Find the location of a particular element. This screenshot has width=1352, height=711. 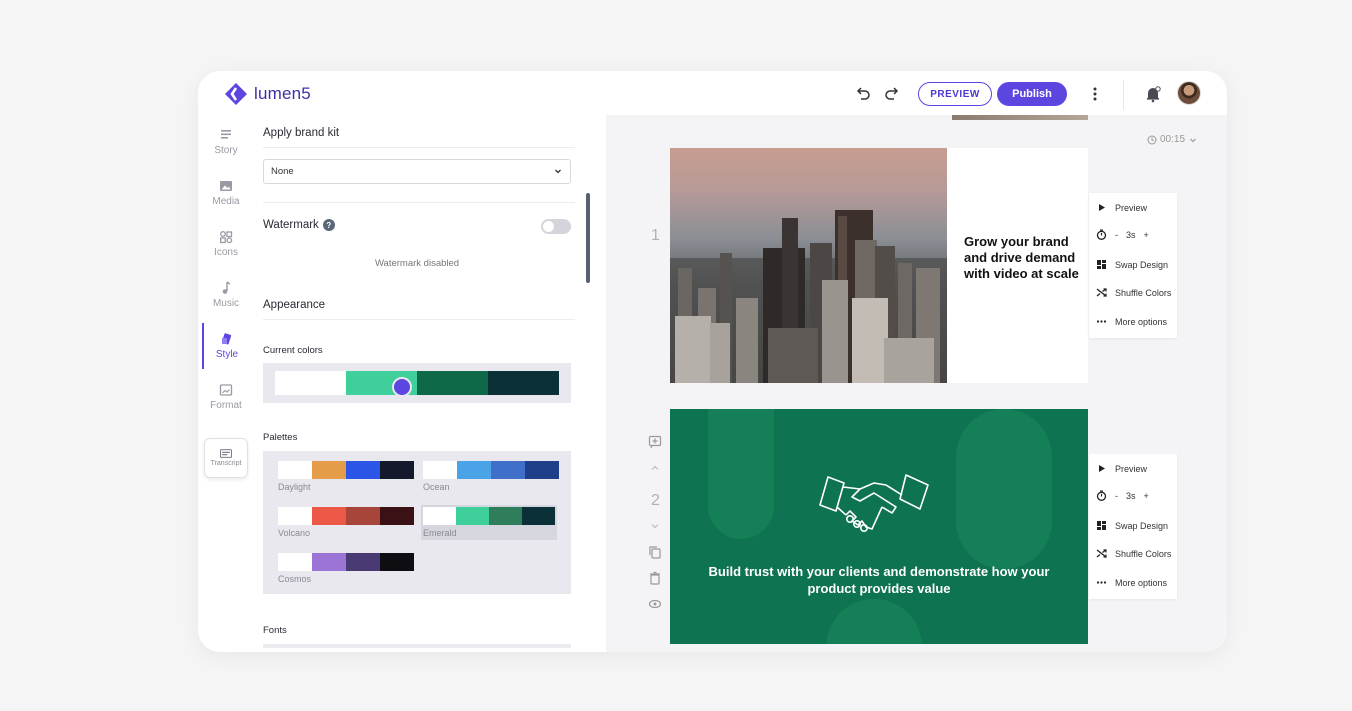

palette-ocean: Ocean is located at coordinates (491, 476).